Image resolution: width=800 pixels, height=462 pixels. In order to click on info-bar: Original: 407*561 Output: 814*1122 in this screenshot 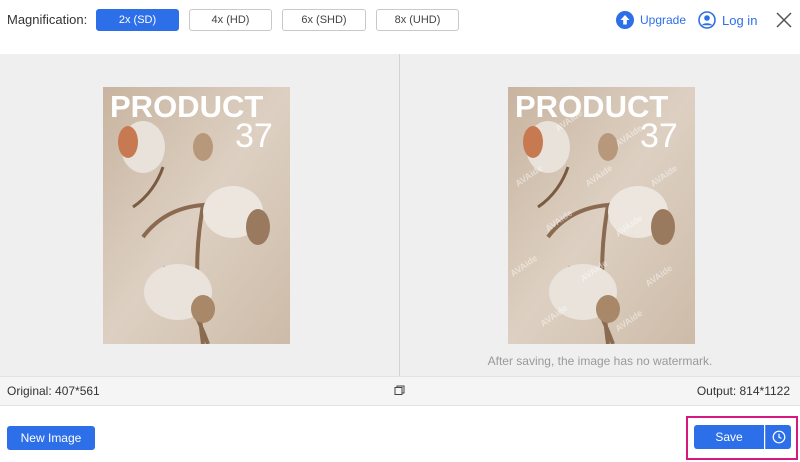, I will do `click(400, 391)`.